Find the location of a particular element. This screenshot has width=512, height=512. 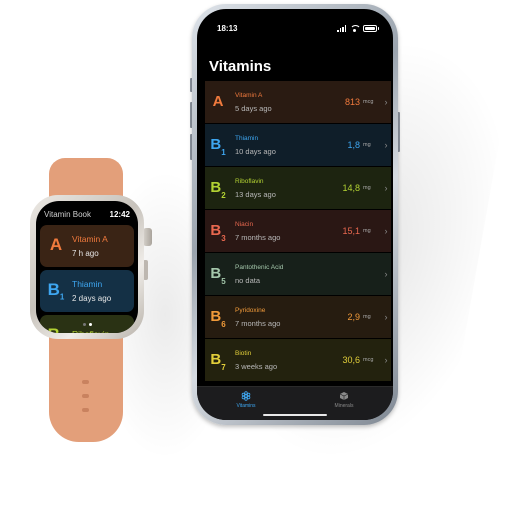

vitamin-letter: B3 is located at coordinates (218, 232).